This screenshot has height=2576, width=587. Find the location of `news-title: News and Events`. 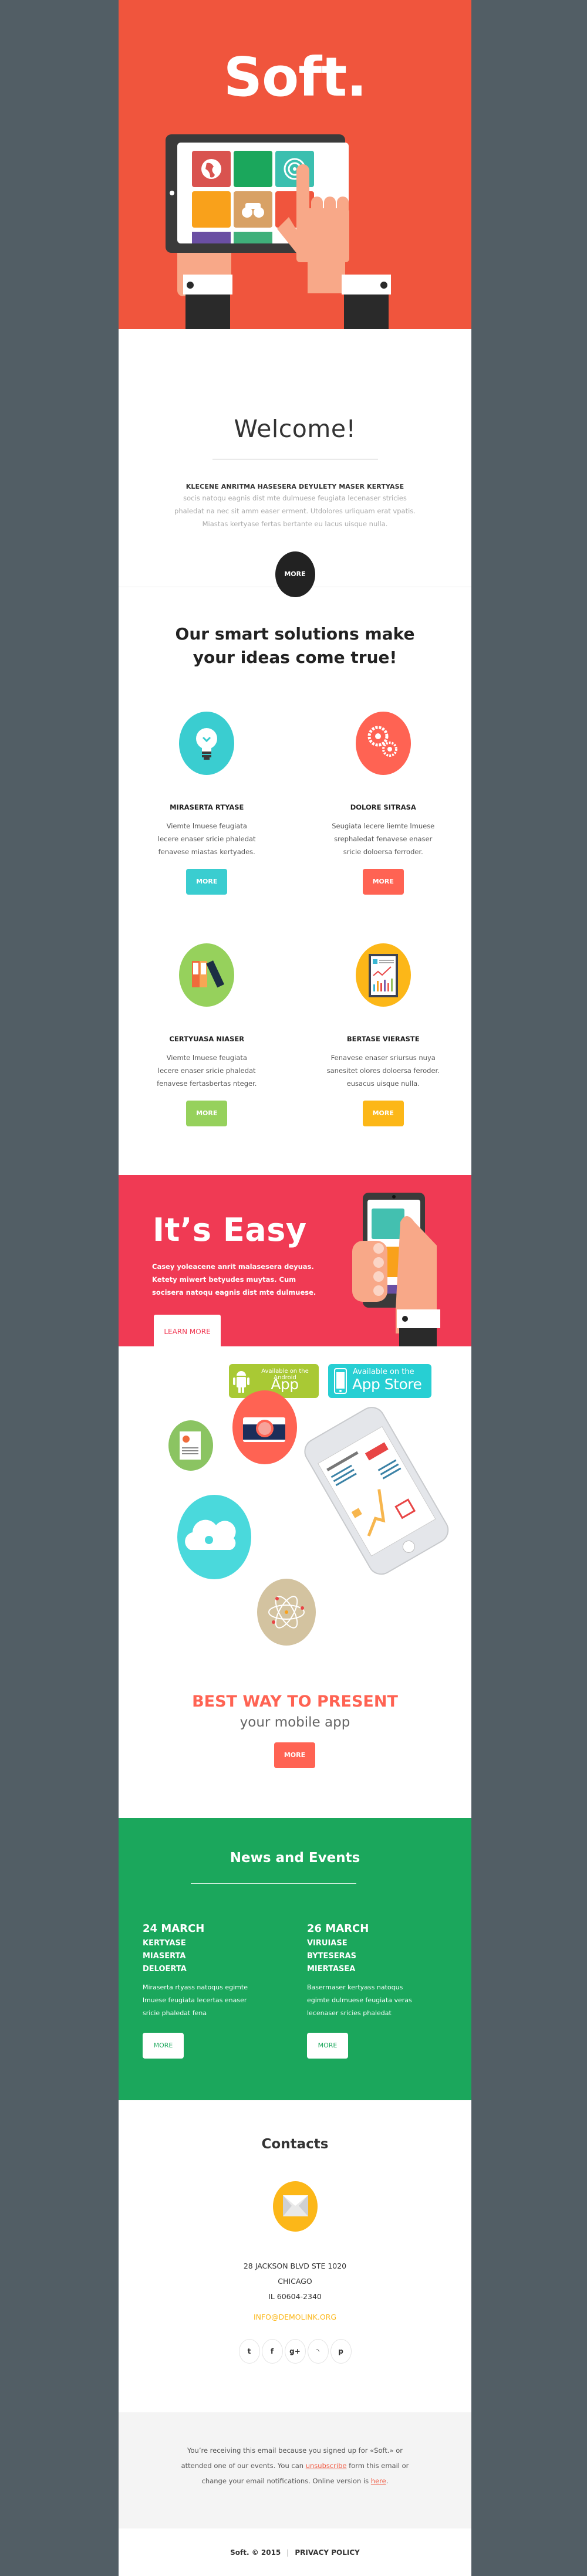

news-title: News and Events is located at coordinates (295, 1858).